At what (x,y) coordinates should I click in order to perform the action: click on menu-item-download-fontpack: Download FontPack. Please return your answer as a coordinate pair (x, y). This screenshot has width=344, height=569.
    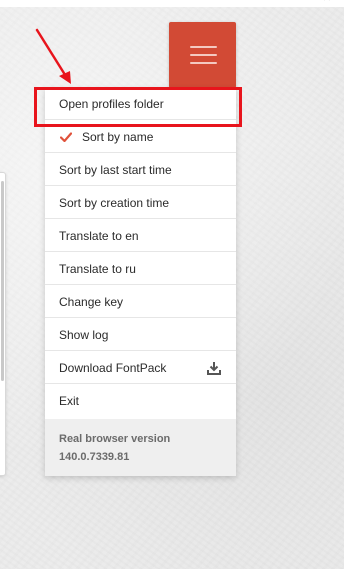
    Looking at the image, I should click on (140, 368).